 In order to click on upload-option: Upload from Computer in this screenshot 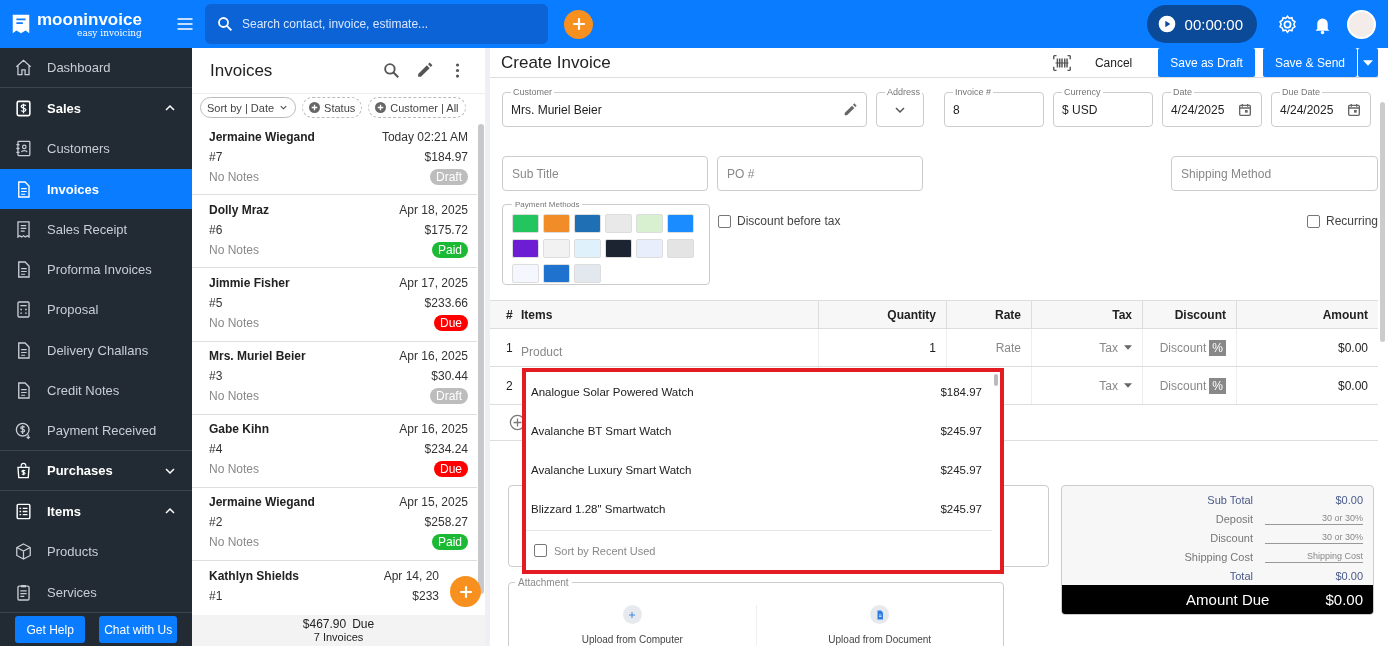, I will do `click(632, 639)`.